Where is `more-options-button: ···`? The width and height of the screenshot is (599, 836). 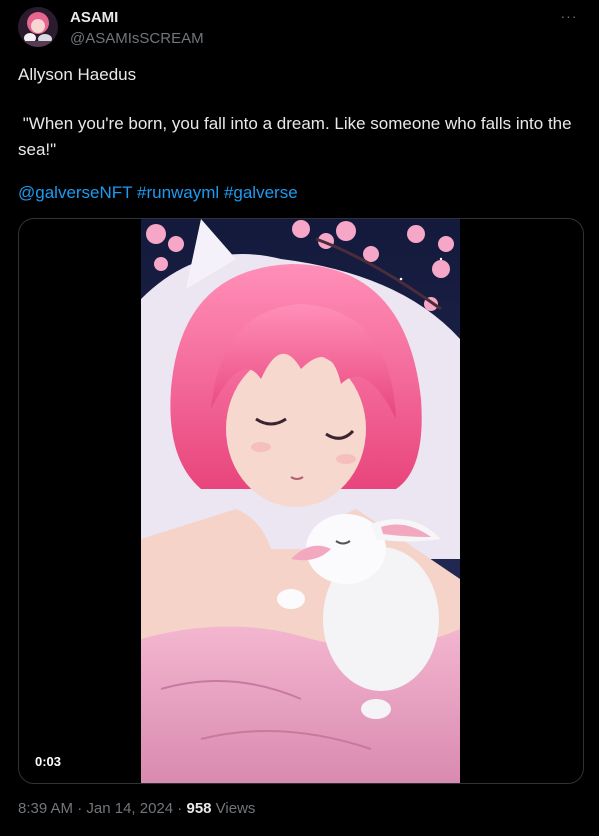 more-options-button: ··· is located at coordinates (569, 16).